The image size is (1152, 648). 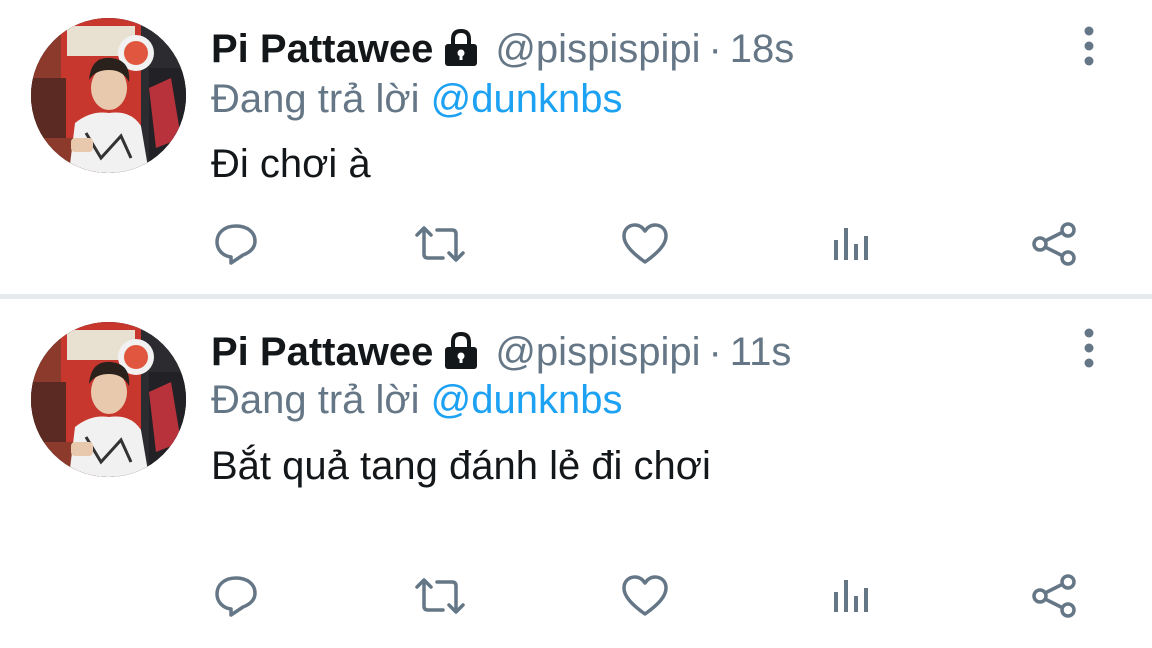 I want to click on tweet-text: Đi chơi à, so click(x=291, y=164).